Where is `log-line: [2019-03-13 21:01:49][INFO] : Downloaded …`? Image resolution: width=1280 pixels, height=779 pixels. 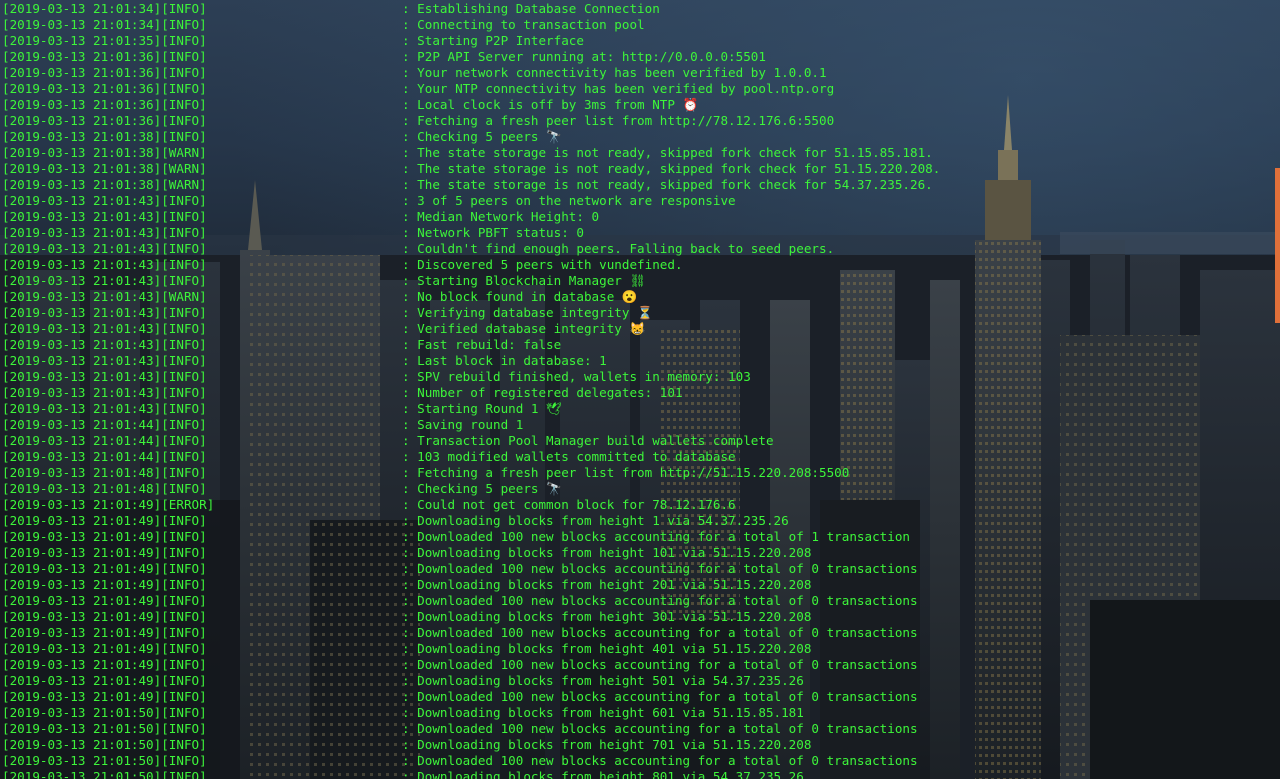
log-line: [2019-03-13 21:01:49][INFO] : Downloaded … is located at coordinates (471, 633).